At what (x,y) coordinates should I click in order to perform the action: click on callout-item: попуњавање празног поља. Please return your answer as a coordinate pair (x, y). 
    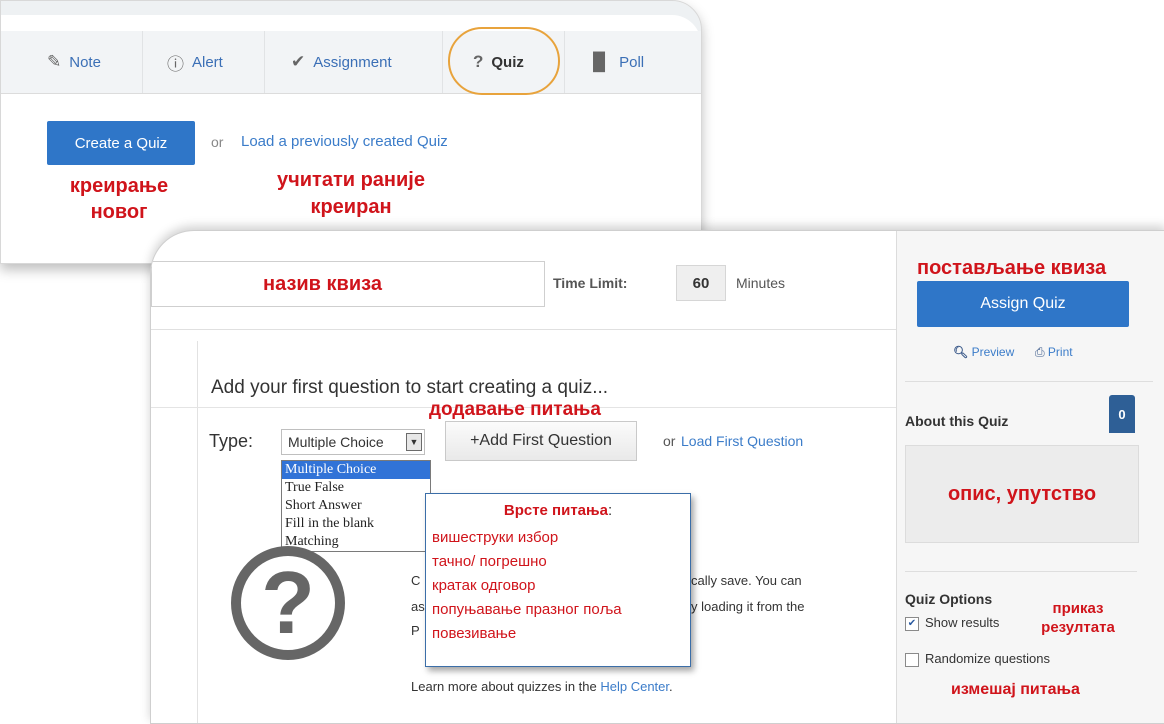
    Looking at the image, I should click on (527, 609).